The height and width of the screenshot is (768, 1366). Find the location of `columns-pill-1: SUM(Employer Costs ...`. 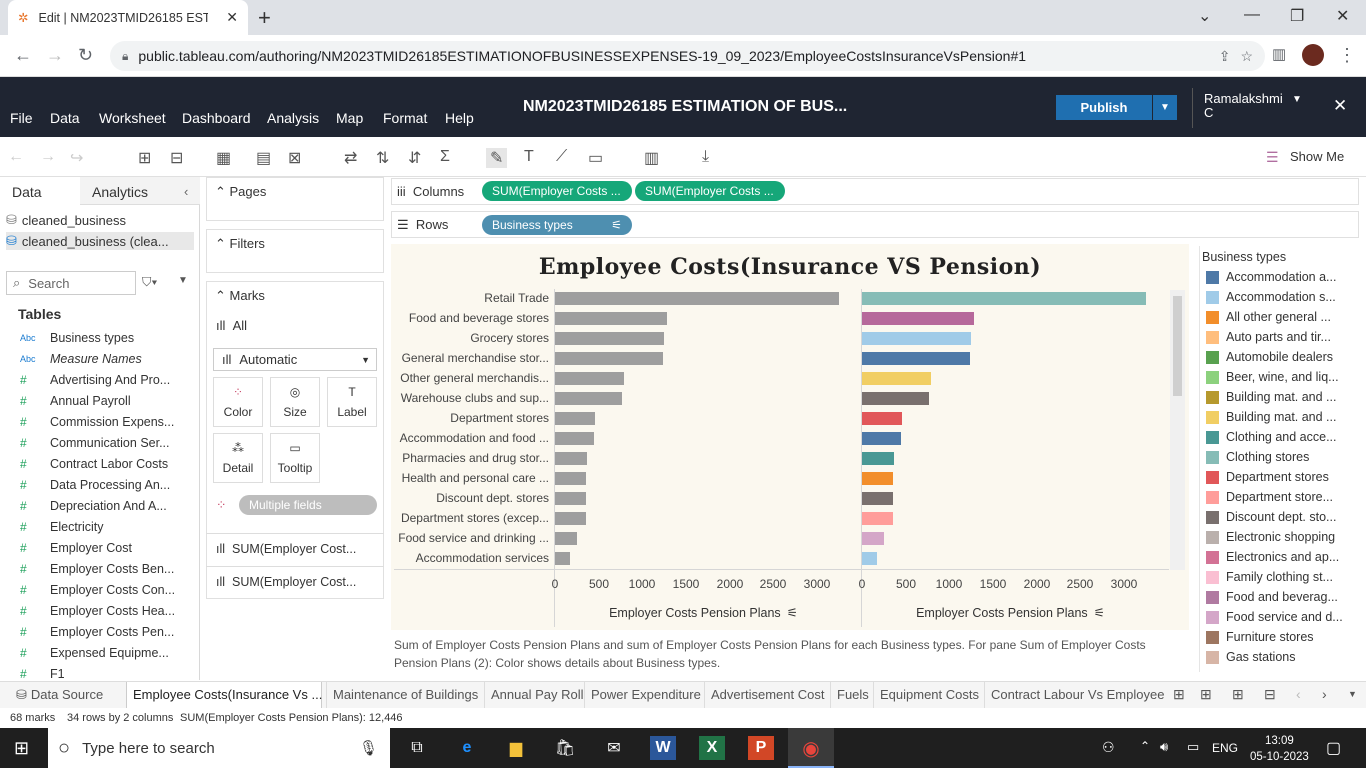

columns-pill-1: SUM(Employer Costs ... is located at coordinates (557, 191).